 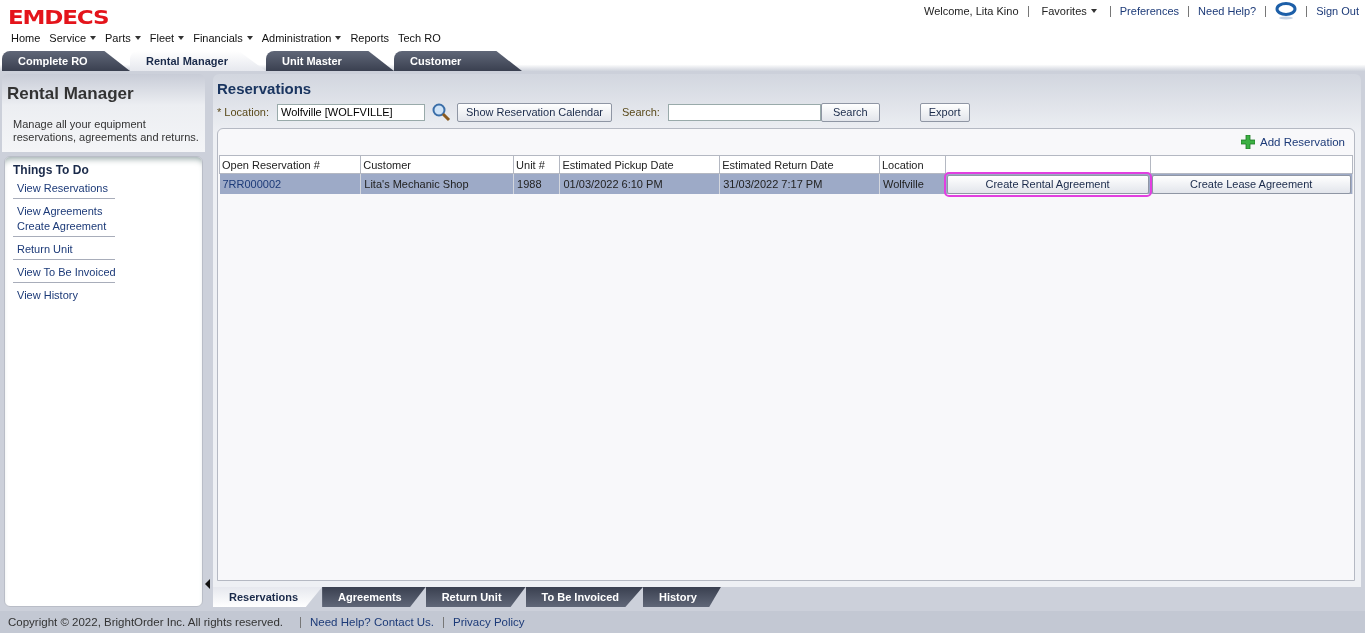 What do you see at coordinates (1337, 11) in the screenshot?
I see `sign-out-link: Sign Out` at bounding box center [1337, 11].